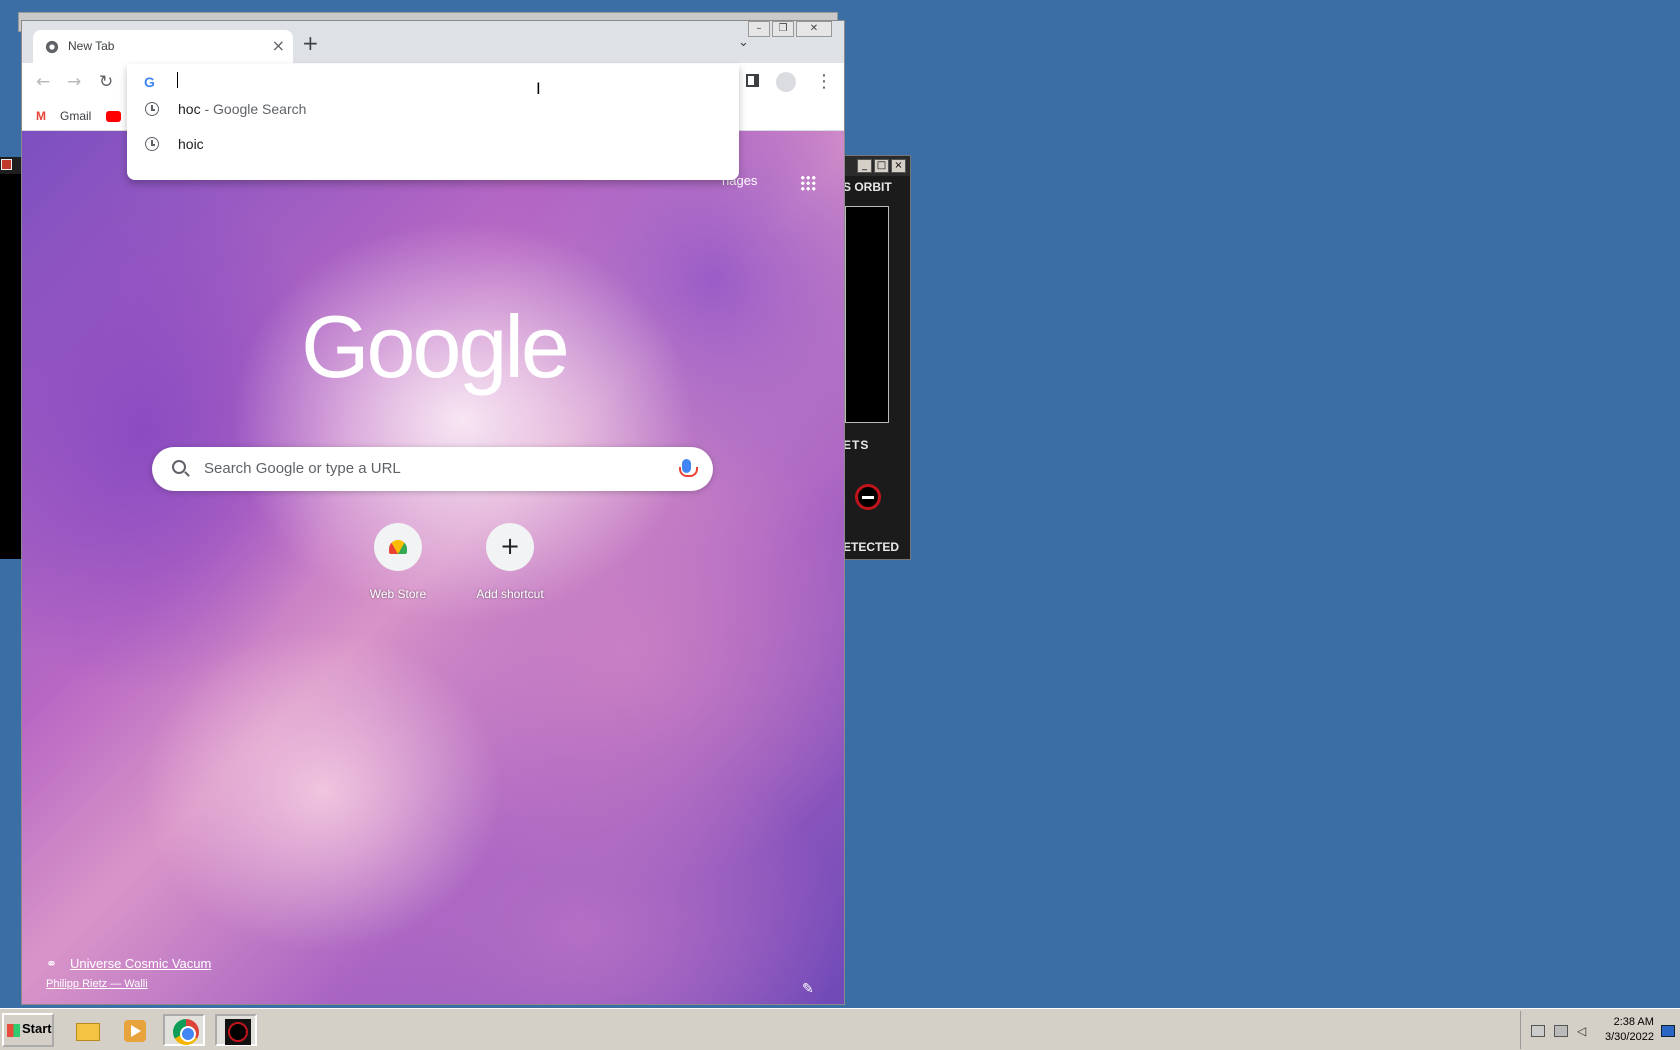 The height and width of the screenshot is (1050, 1680). I want to click on taskbar-hoic, so click(236, 1030).